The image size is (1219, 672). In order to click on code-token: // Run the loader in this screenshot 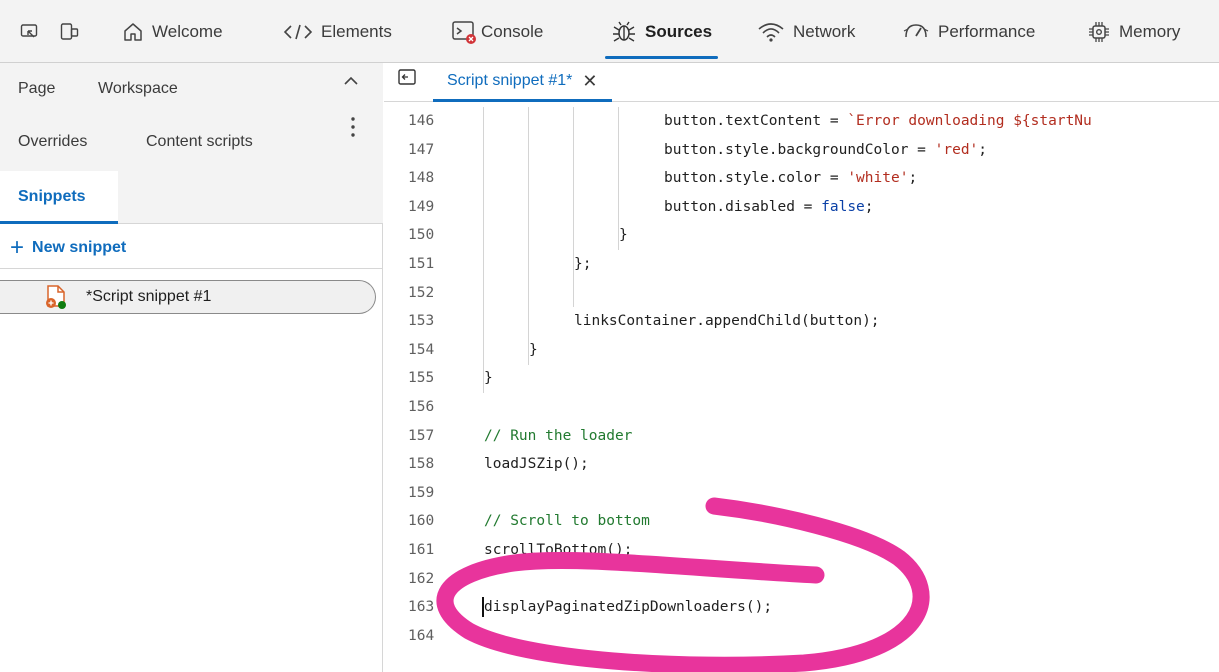, I will do `click(558, 435)`.